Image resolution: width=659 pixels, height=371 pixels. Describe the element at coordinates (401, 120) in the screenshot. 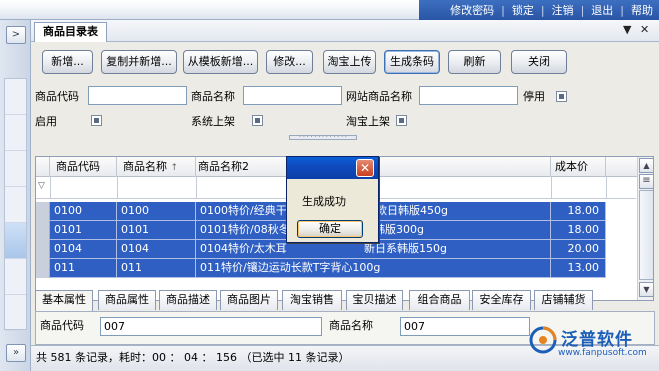

I see `taobao-listed-checkbox` at that location.